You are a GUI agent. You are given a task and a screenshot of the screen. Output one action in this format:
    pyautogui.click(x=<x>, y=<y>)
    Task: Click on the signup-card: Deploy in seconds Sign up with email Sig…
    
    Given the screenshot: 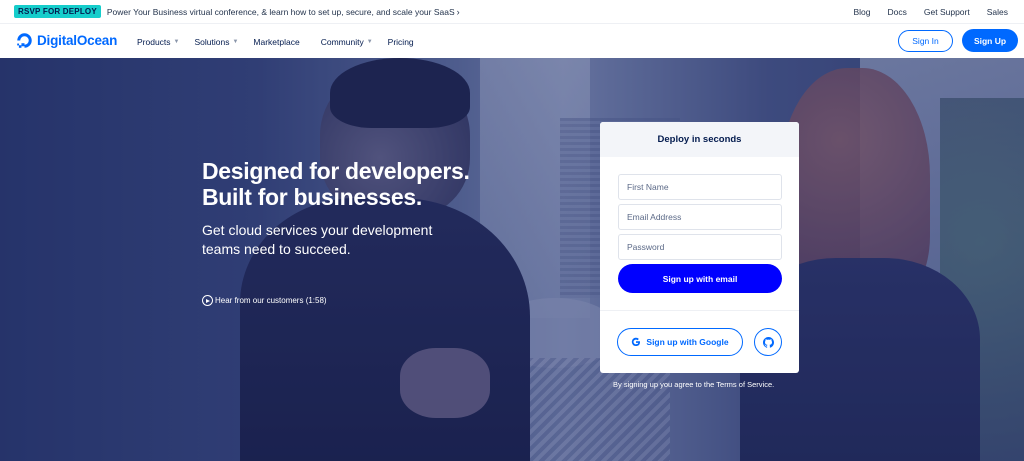 What is the action you would take?
    pyautogui.click(x=699, y=247)
    